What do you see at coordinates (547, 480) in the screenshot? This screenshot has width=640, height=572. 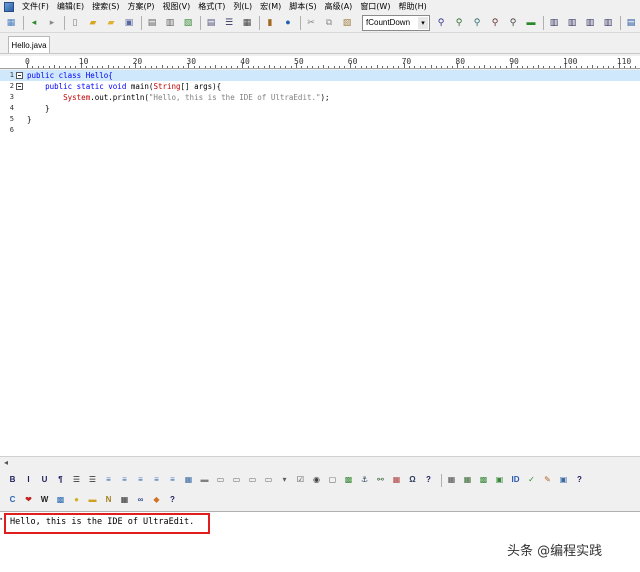 I see `tools-icon: ✎` at bounding box center [547, 480].